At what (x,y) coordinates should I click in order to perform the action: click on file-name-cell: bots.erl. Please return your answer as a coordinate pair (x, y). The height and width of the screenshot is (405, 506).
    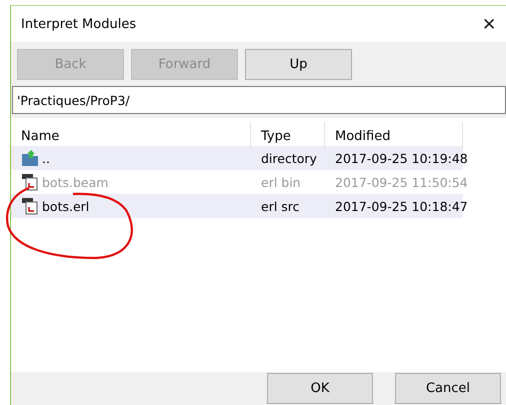
    Looking at the image, I should click on (131, 206).